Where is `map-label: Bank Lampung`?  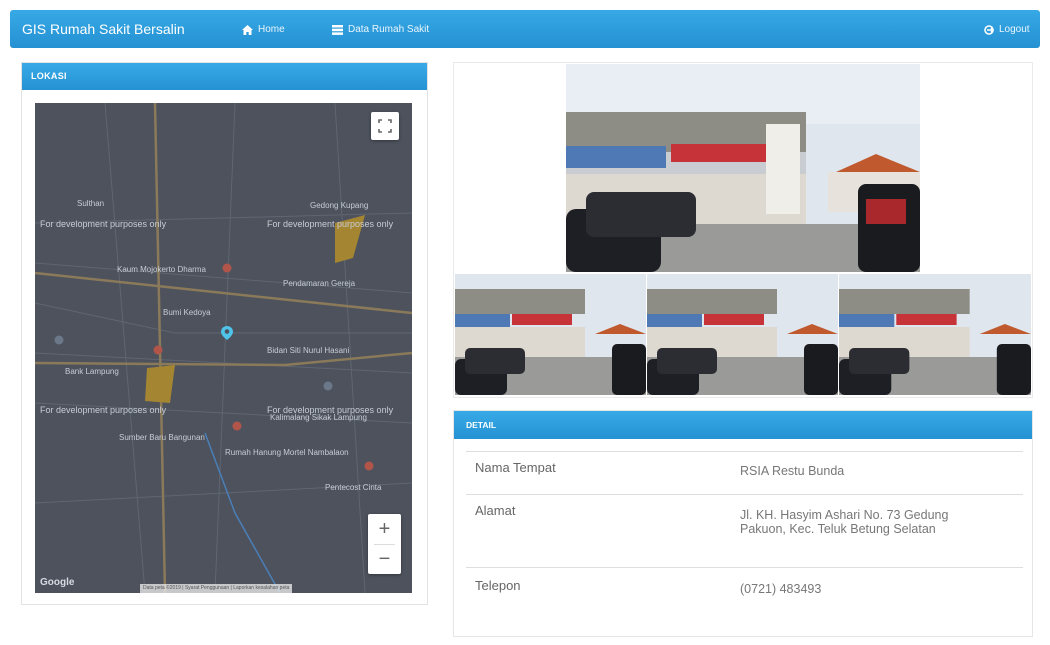
map-label: Bank Lampung is located at coordinates (92, 371).